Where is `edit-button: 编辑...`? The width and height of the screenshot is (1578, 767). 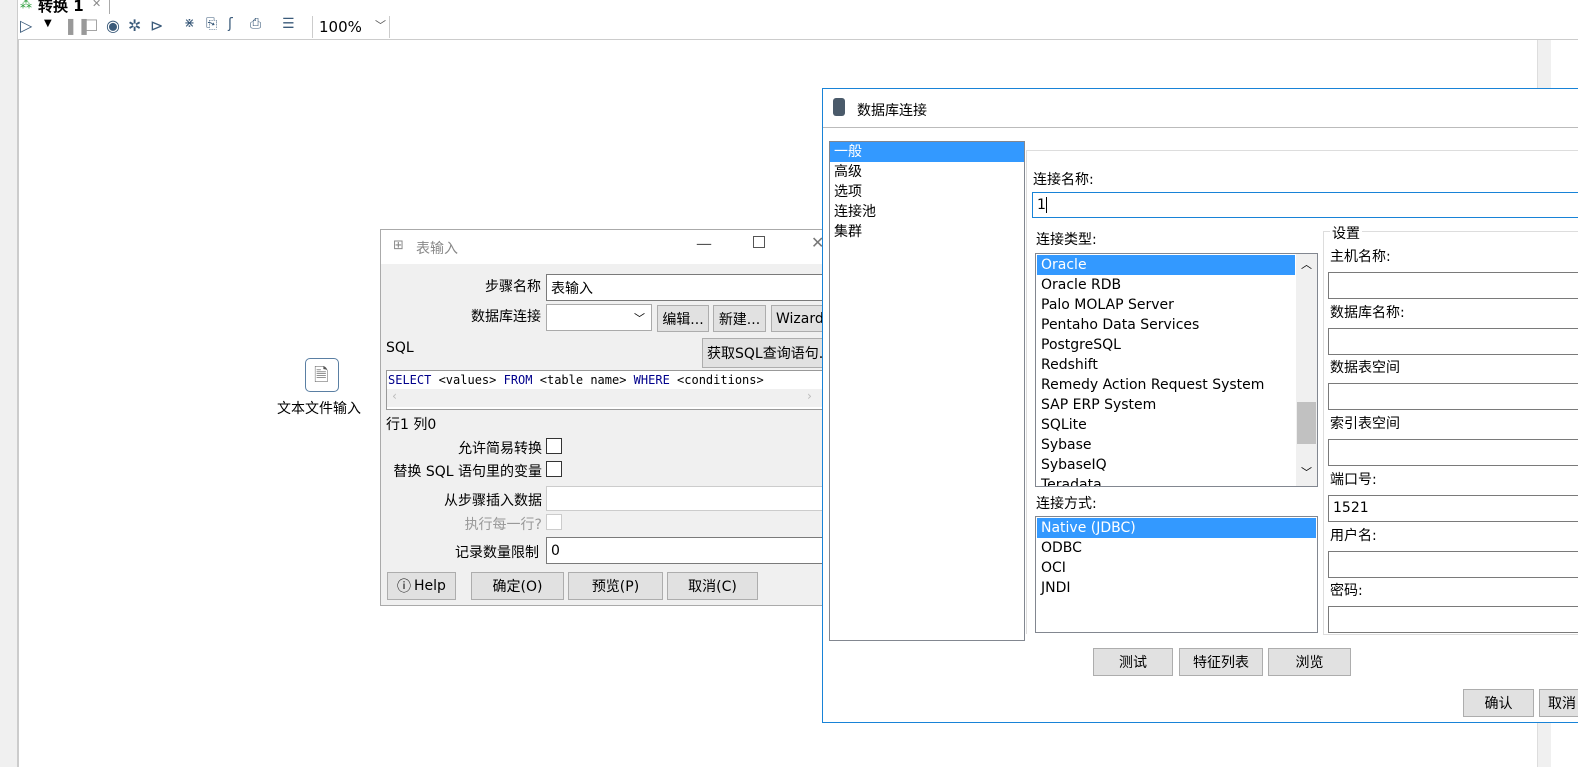 edit-button: 编辑... is located at coordinates (683, 318).